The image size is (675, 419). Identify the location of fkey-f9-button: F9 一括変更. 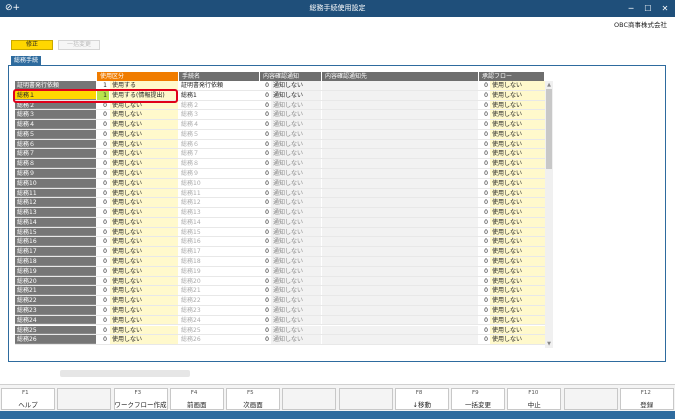
(478, 399).